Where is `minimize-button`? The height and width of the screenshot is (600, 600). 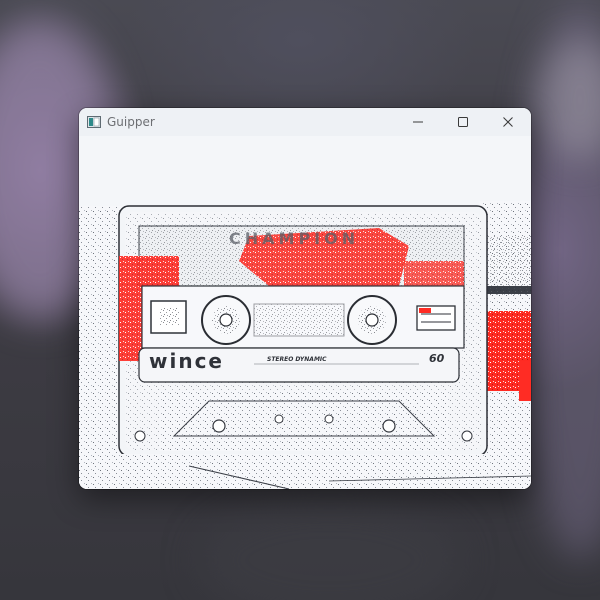 minimize-button is located at coordinates (418, 122).